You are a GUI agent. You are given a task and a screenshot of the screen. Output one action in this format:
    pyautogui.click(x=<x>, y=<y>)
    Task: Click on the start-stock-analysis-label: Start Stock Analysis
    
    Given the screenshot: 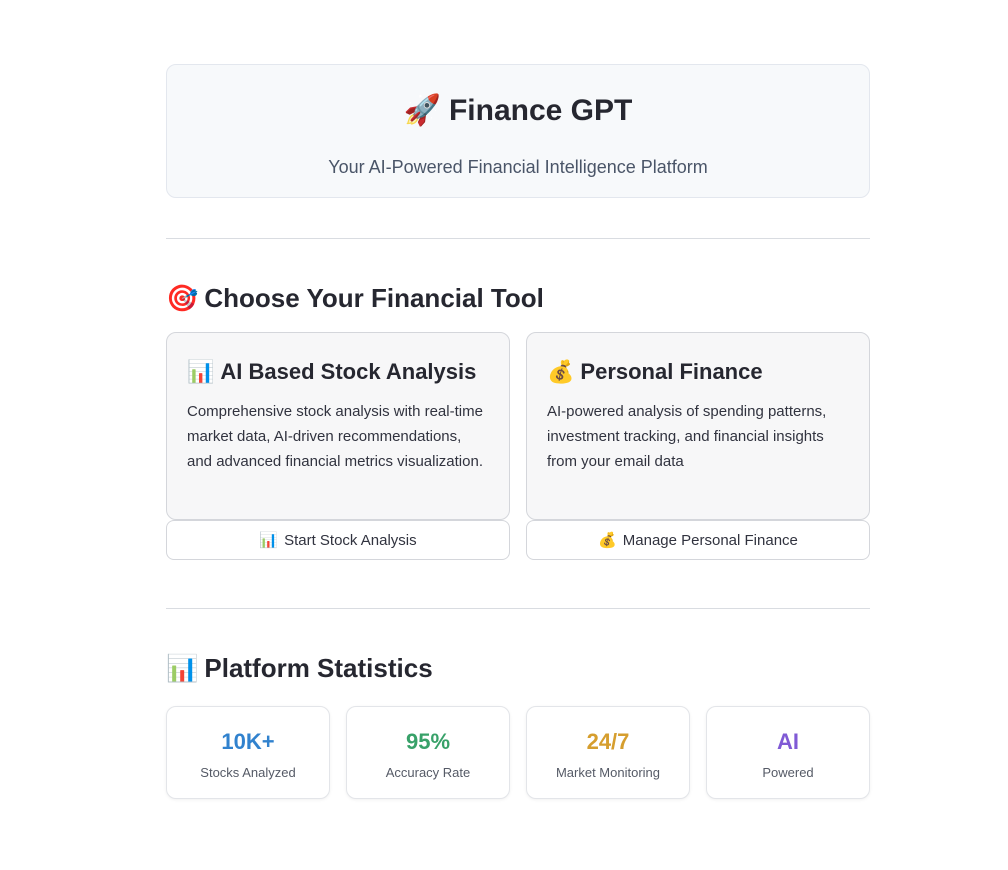 What is the action you would take?
    pyautogui.click(x=350, y=540)
    